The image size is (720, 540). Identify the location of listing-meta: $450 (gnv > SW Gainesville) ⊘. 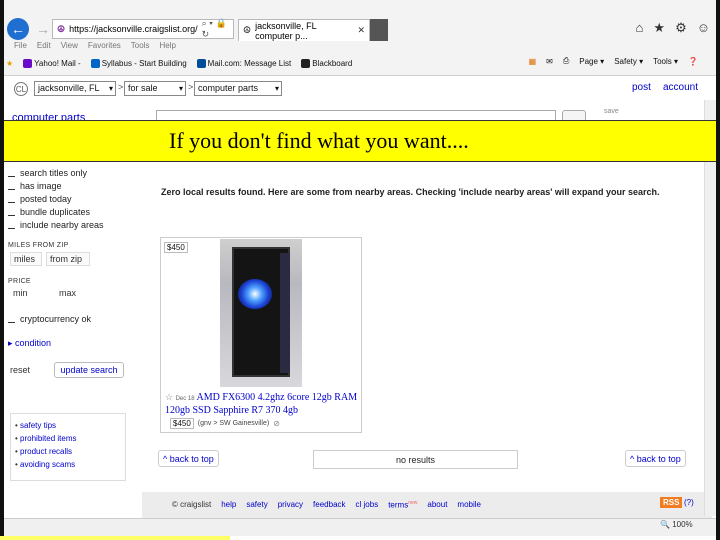
(225, 423).